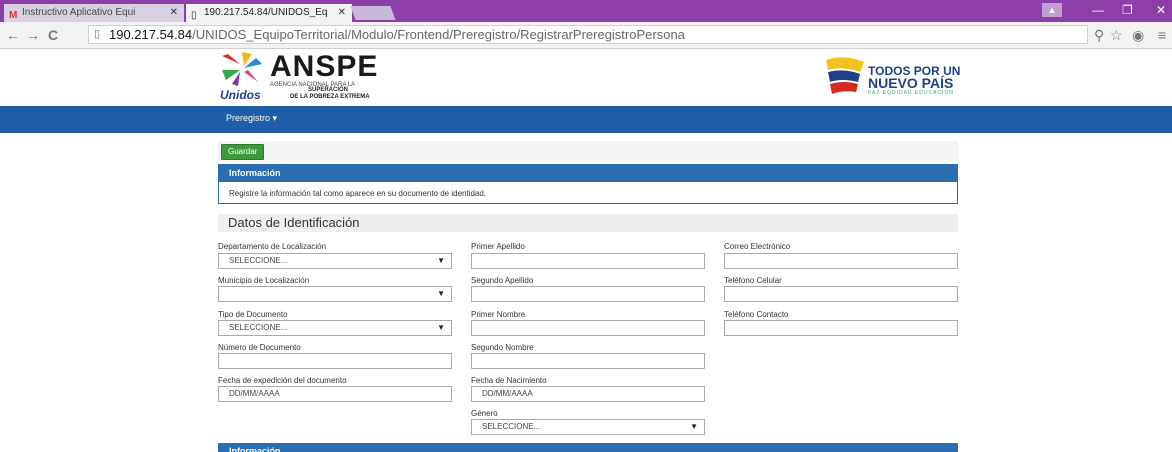 This screenshot has width=1172, height=452. What do you see at coordinates (328, 90) in the screenshot?
I see `anspe-subtitle-2: SUPERACIÓN` at bounding box center [328, 90].